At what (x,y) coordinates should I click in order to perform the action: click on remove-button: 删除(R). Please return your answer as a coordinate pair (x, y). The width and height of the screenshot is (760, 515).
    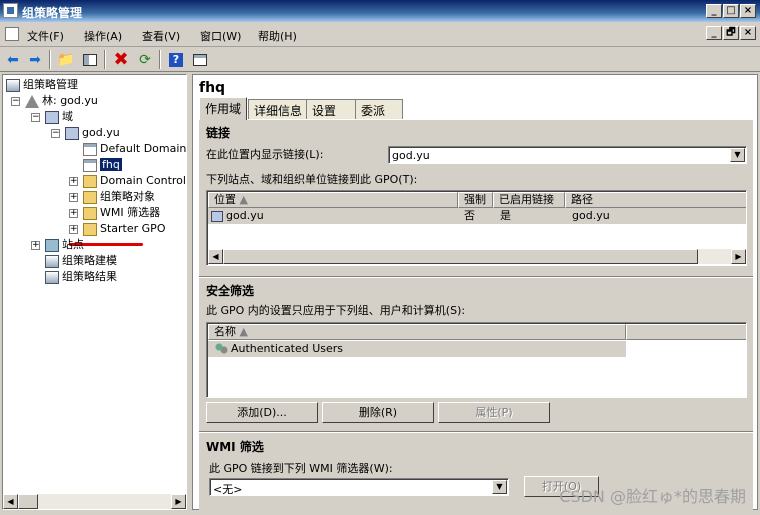
    Looking at the image, I should click on (378, 412).